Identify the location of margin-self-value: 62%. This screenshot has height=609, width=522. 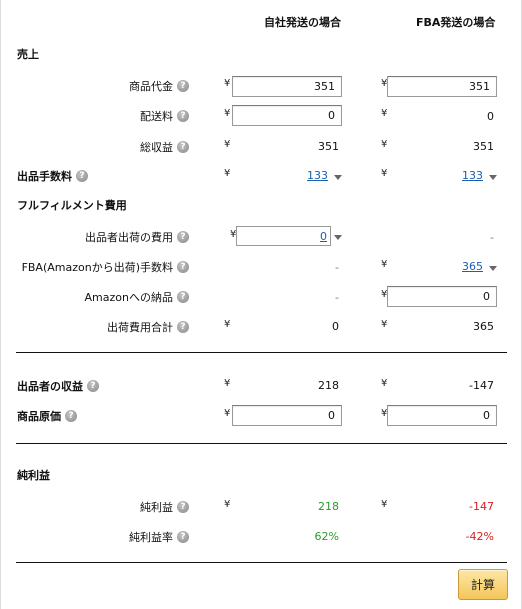
(326, 536).